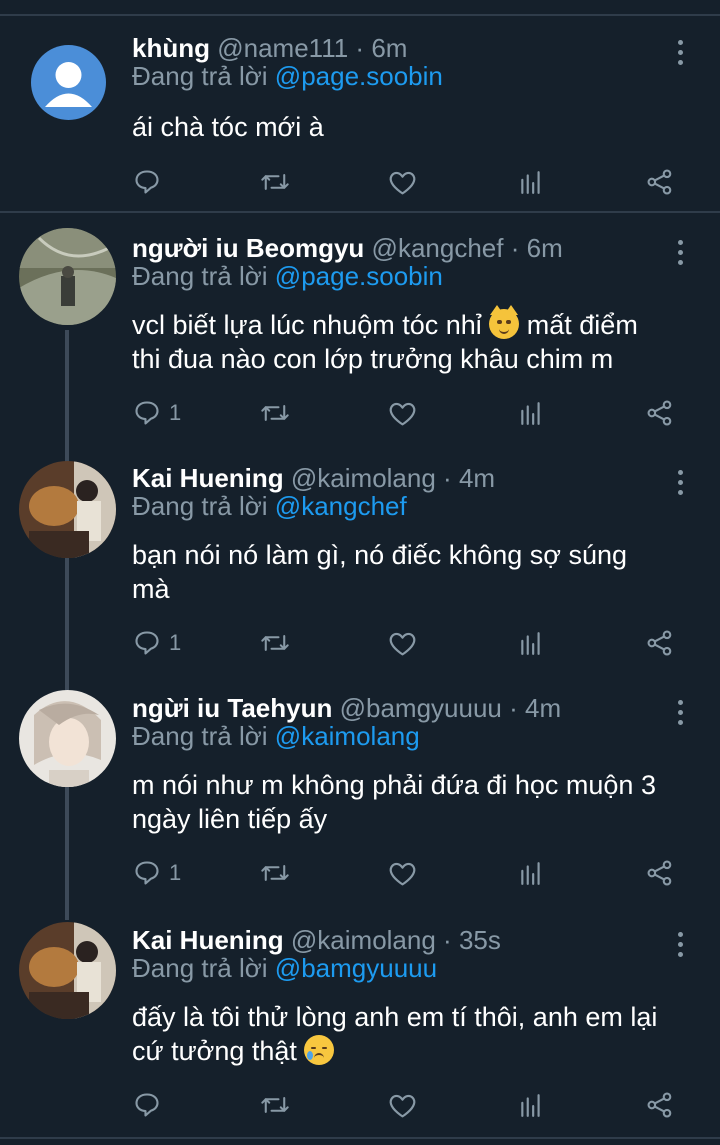 This screenshot has height=1145, width=720. What do you see at coordinates (175, 412) in the screenshot?
I see `reply-count: 1` at bounding box center [175, 412].